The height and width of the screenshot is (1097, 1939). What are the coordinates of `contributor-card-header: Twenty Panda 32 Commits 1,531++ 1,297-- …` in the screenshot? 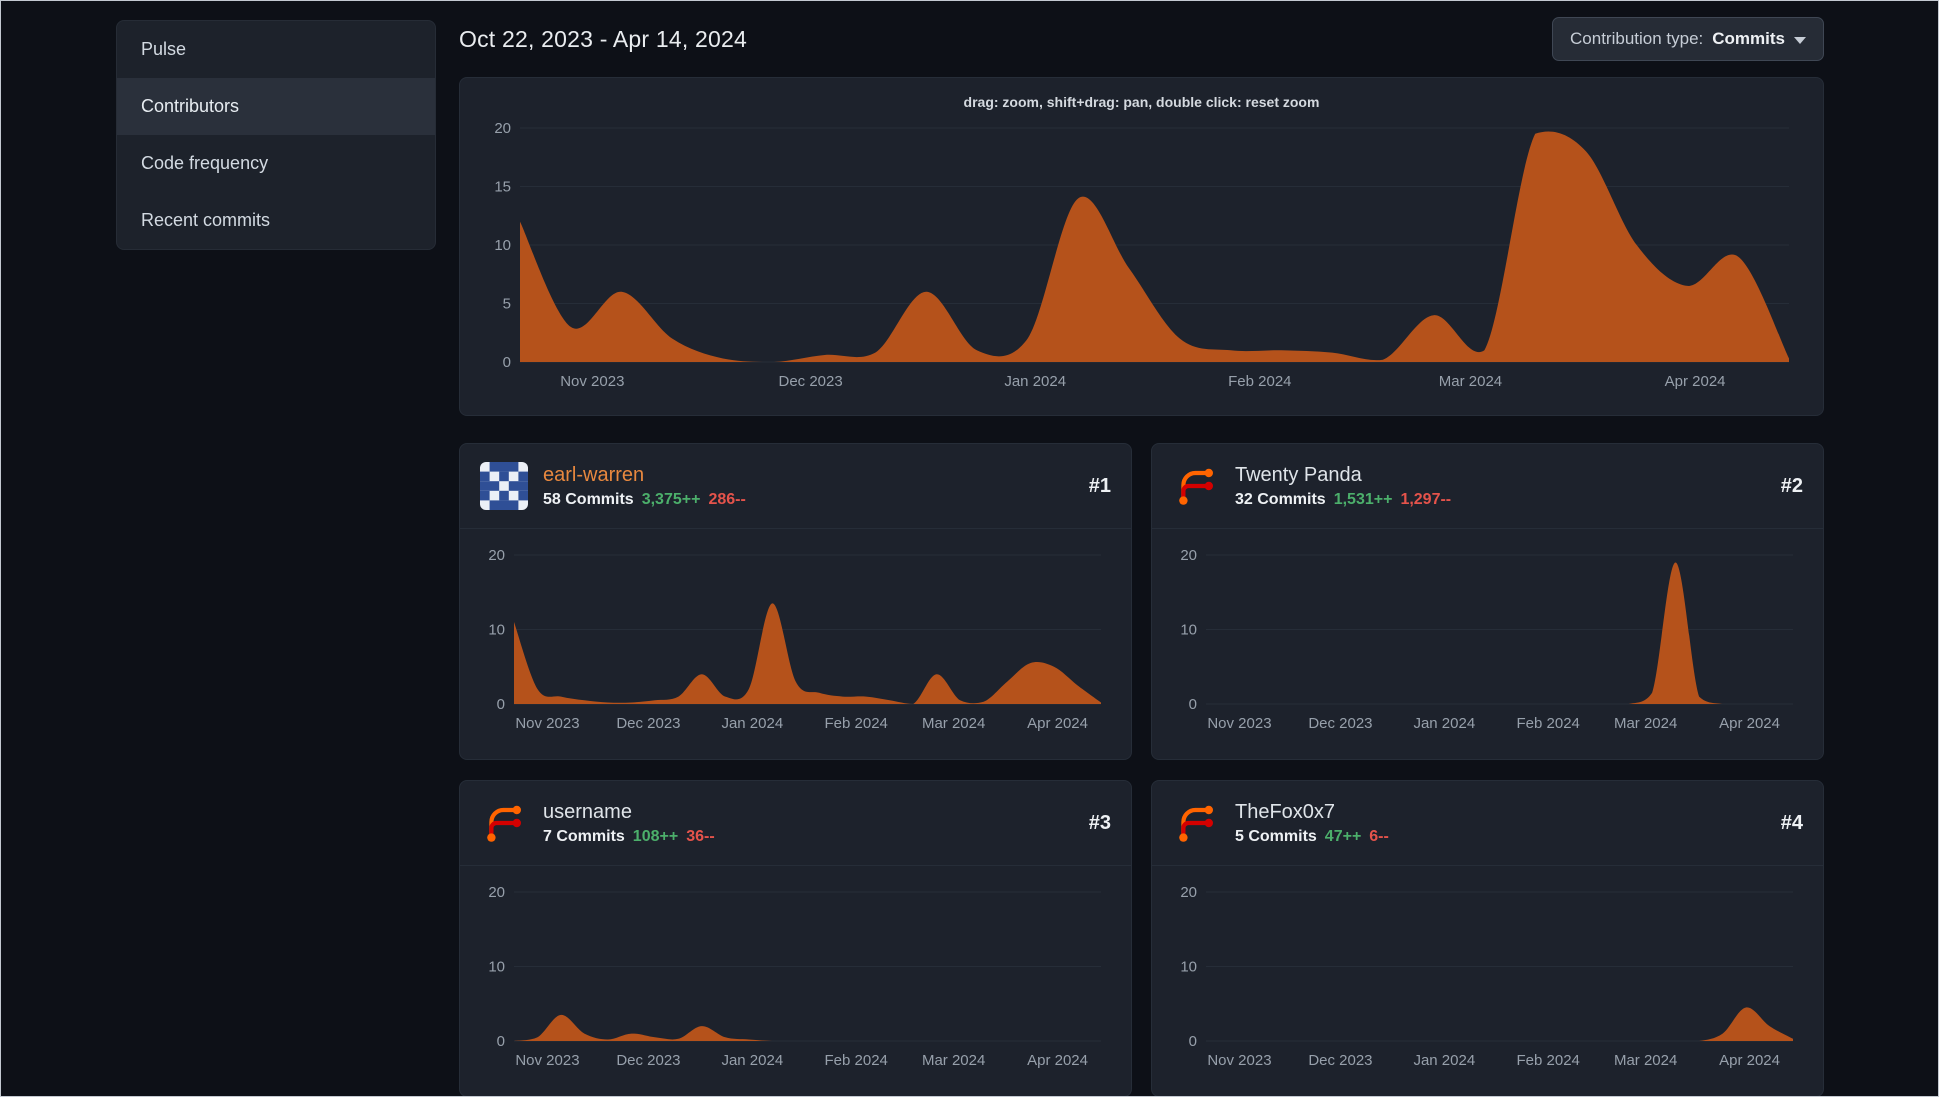 It's located at (1487, 486).